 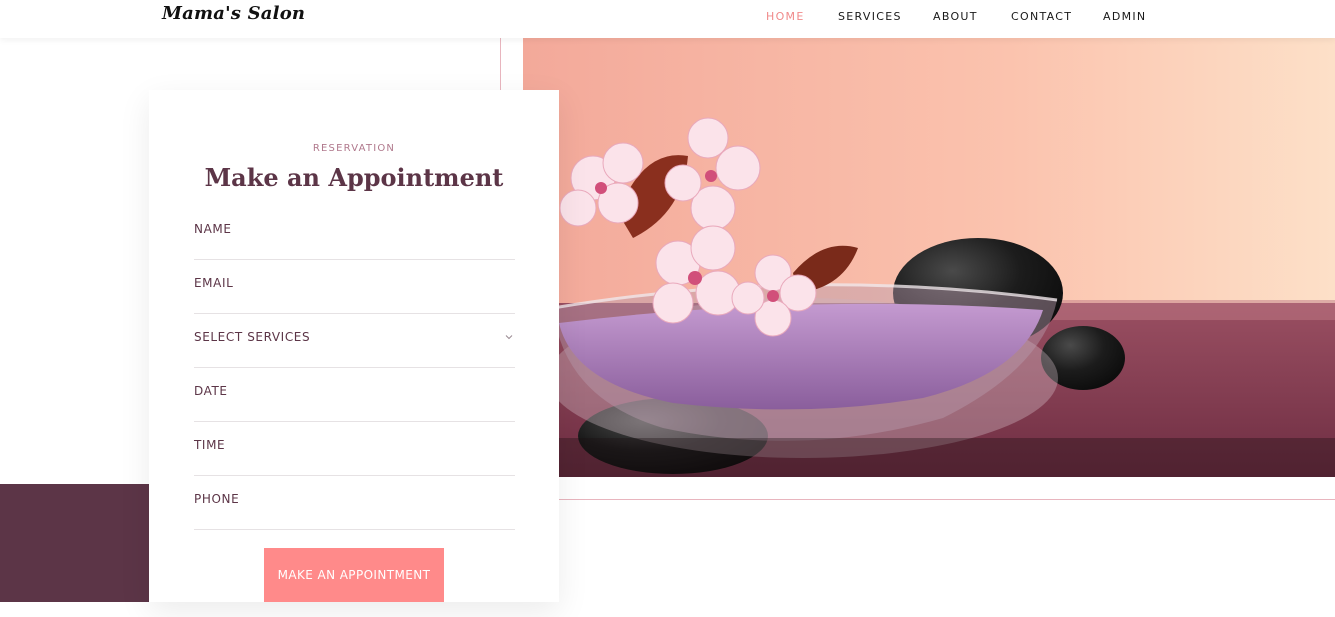 What do you see at coordinates (947, 499) in the screenshot?
I see `decorative-horizontal-line` at bounding box center [947, 499].